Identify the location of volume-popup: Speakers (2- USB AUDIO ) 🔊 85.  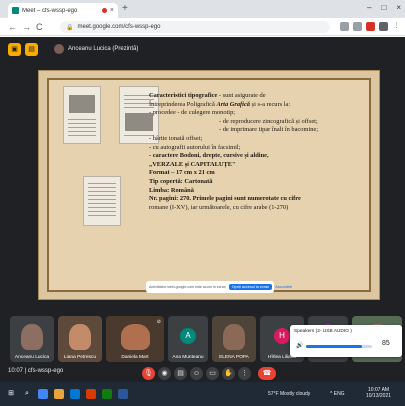
(346, 341).